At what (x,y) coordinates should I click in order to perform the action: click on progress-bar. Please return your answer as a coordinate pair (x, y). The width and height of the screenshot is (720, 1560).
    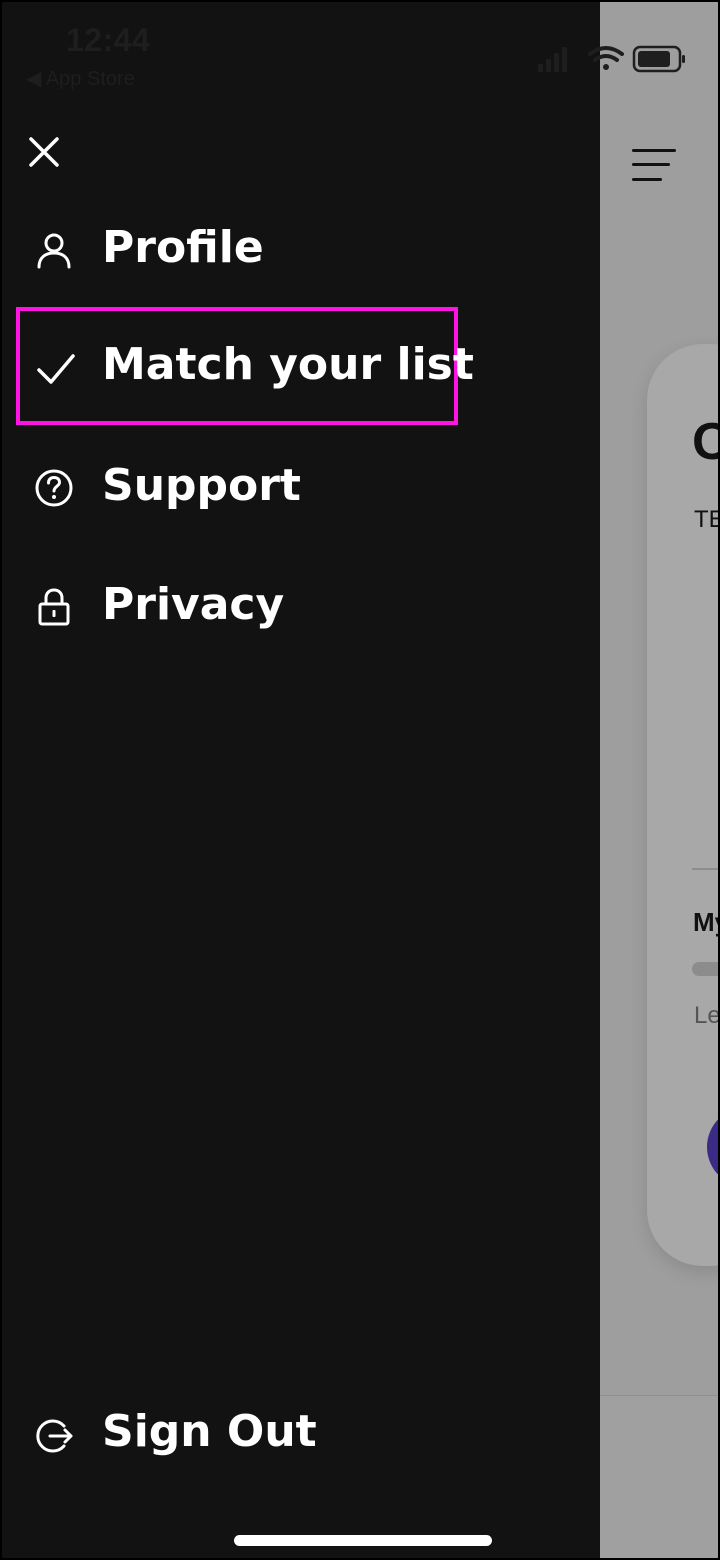
    Looking at the image, I should click on (705, 969).